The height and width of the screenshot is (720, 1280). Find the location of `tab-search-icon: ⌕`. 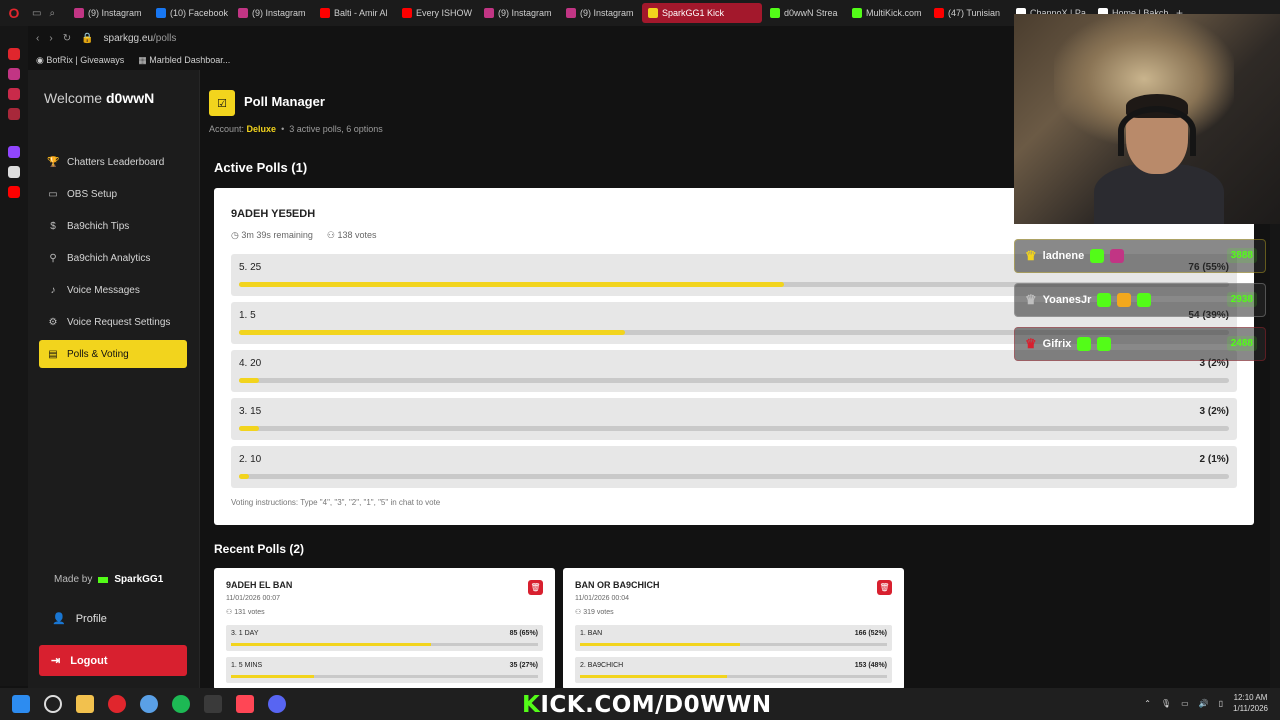

tab-search-icon: ⌕ is located at coordinates (52, 13).